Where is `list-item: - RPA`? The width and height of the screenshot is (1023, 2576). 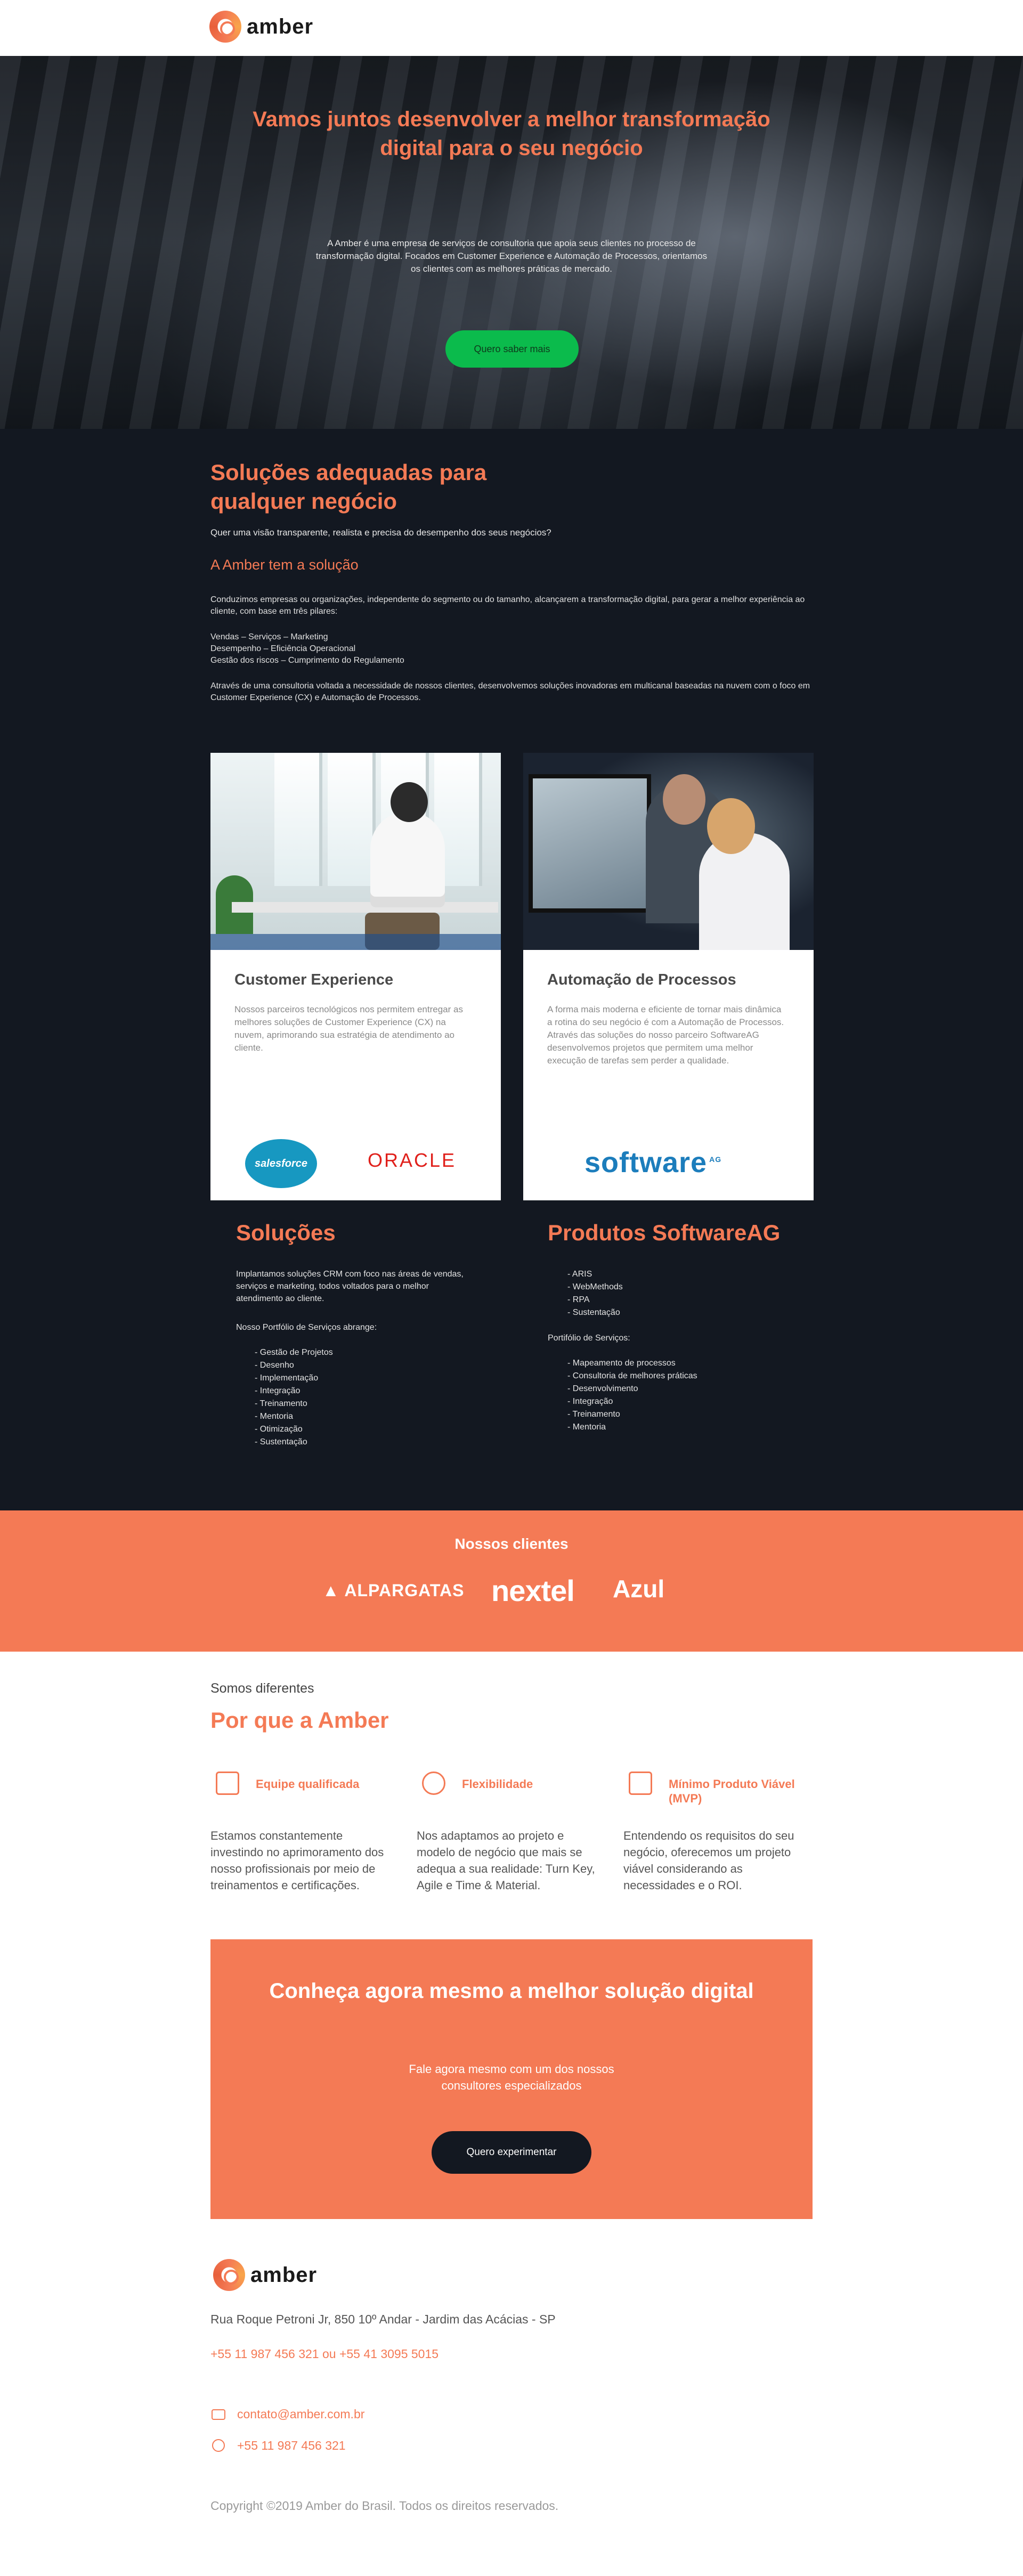
list-item: - RPA is located at coordinates (578, 1299).